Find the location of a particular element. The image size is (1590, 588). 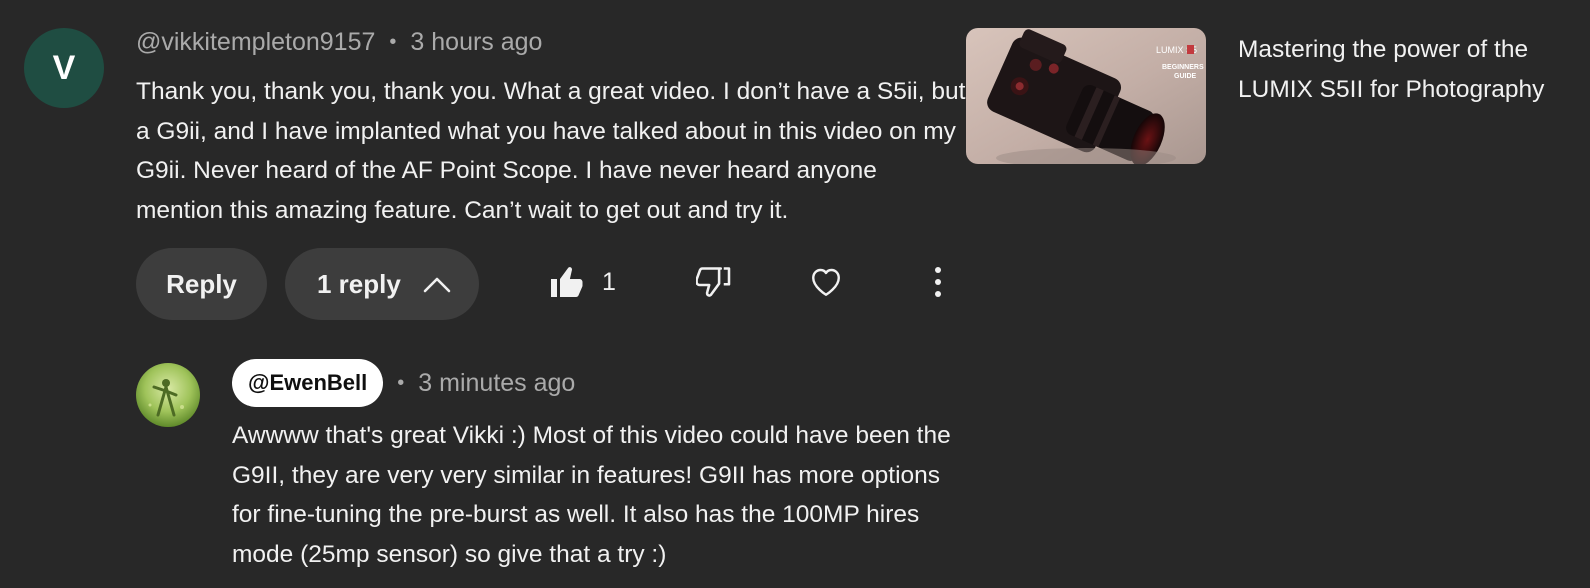

reply-button-label: Reply is located at coordinates (201, 283).